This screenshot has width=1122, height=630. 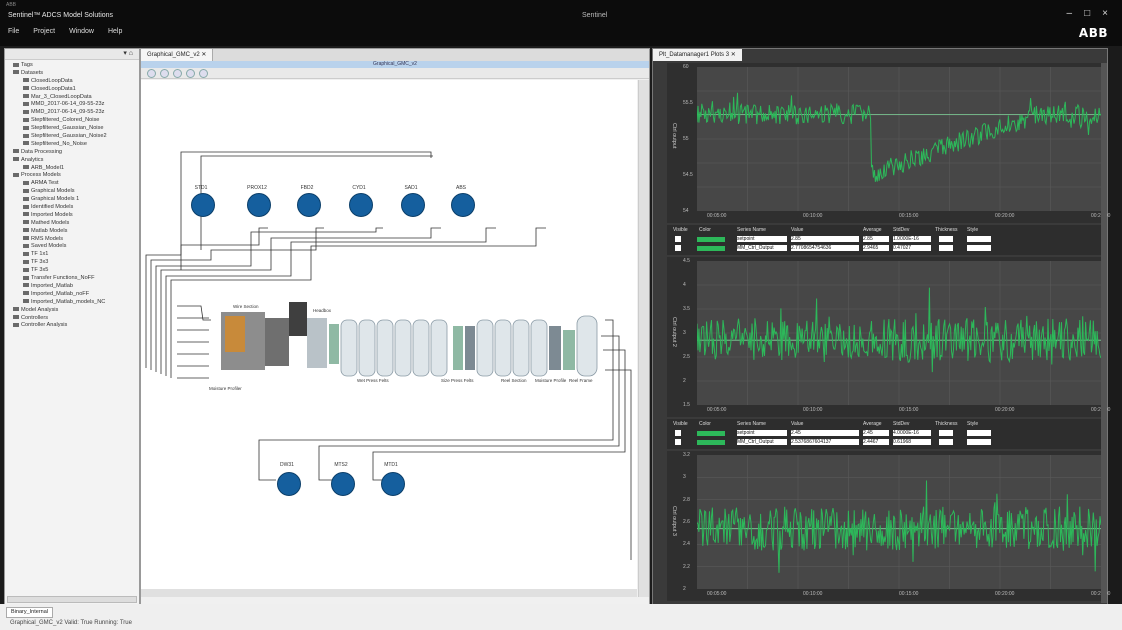 What do you see at coordinates (73, 295) in the screenshot?
I see `tree-item: Imported_Matlab_noFF` at bounding box center [73, 295].